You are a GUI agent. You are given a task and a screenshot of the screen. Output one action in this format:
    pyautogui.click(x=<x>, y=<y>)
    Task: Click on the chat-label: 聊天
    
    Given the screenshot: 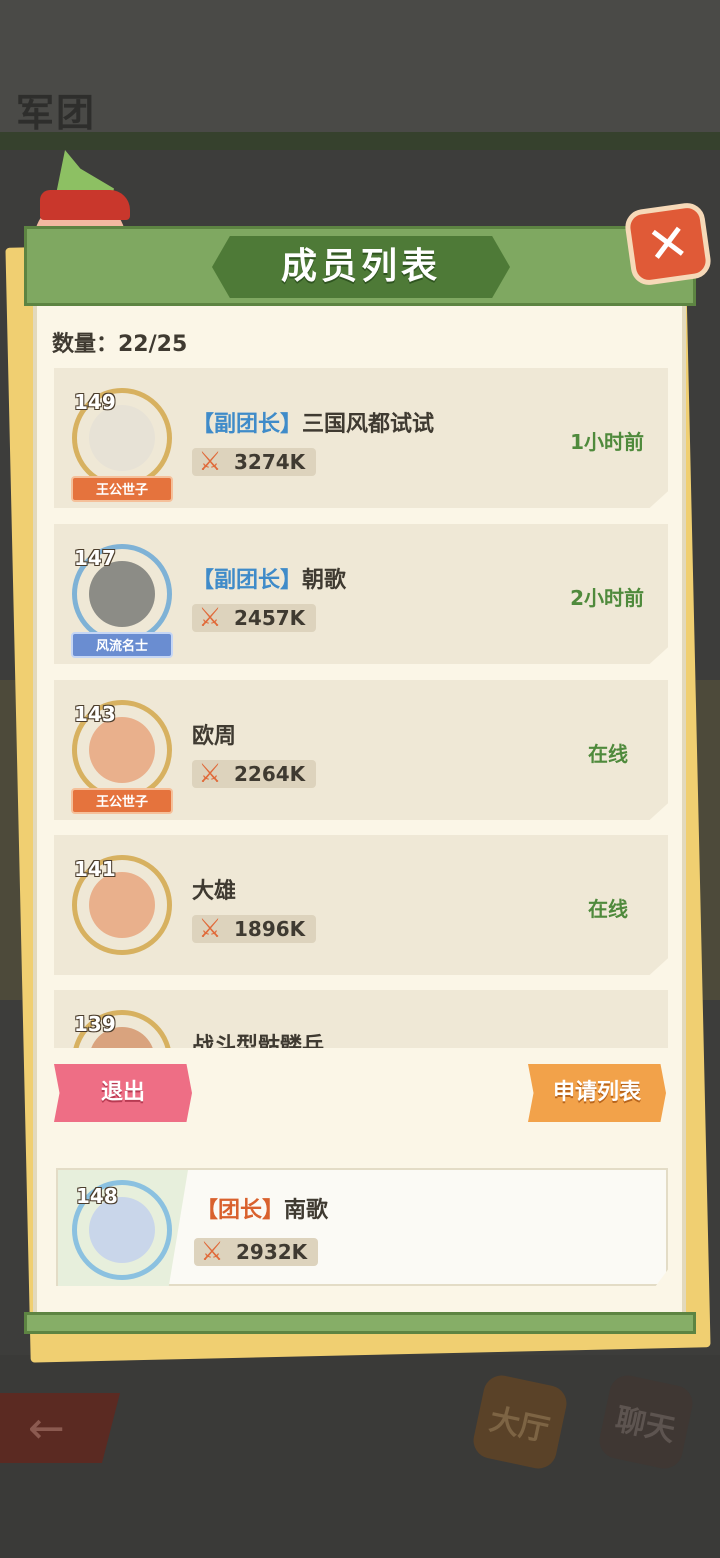 What is the action you would take?
    pyautogui.click(x=645, y=1425)
    